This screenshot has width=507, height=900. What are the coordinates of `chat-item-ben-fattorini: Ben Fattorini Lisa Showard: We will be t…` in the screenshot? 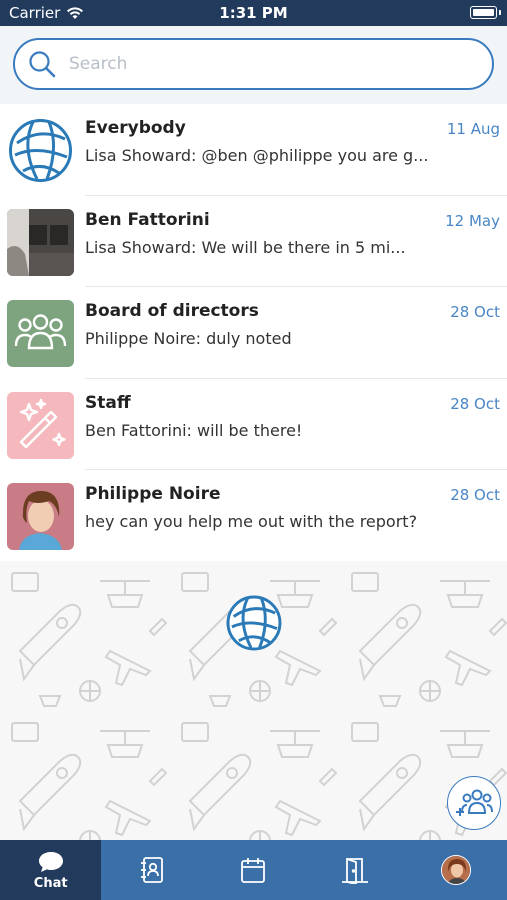 It's located at (253, 241).